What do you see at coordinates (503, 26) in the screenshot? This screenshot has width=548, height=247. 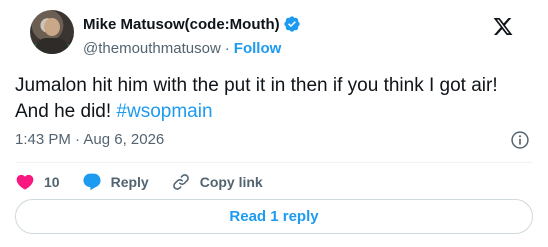 I see `x-logo-icon` at bounding box center [503, 26].